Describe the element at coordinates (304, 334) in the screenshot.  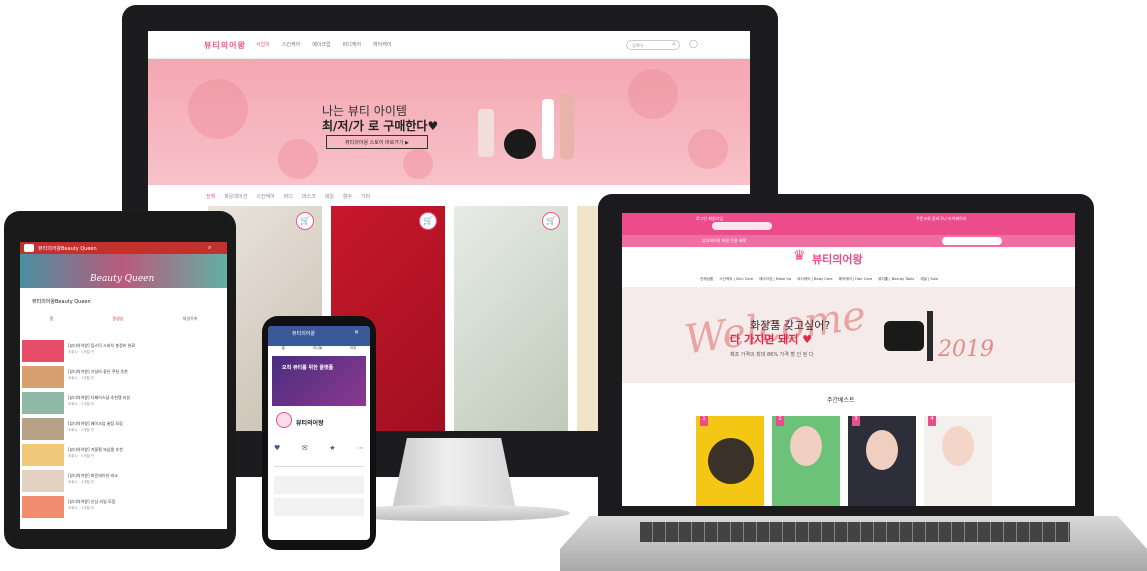
I see `page-title: 뷰티의어왕` at that location.